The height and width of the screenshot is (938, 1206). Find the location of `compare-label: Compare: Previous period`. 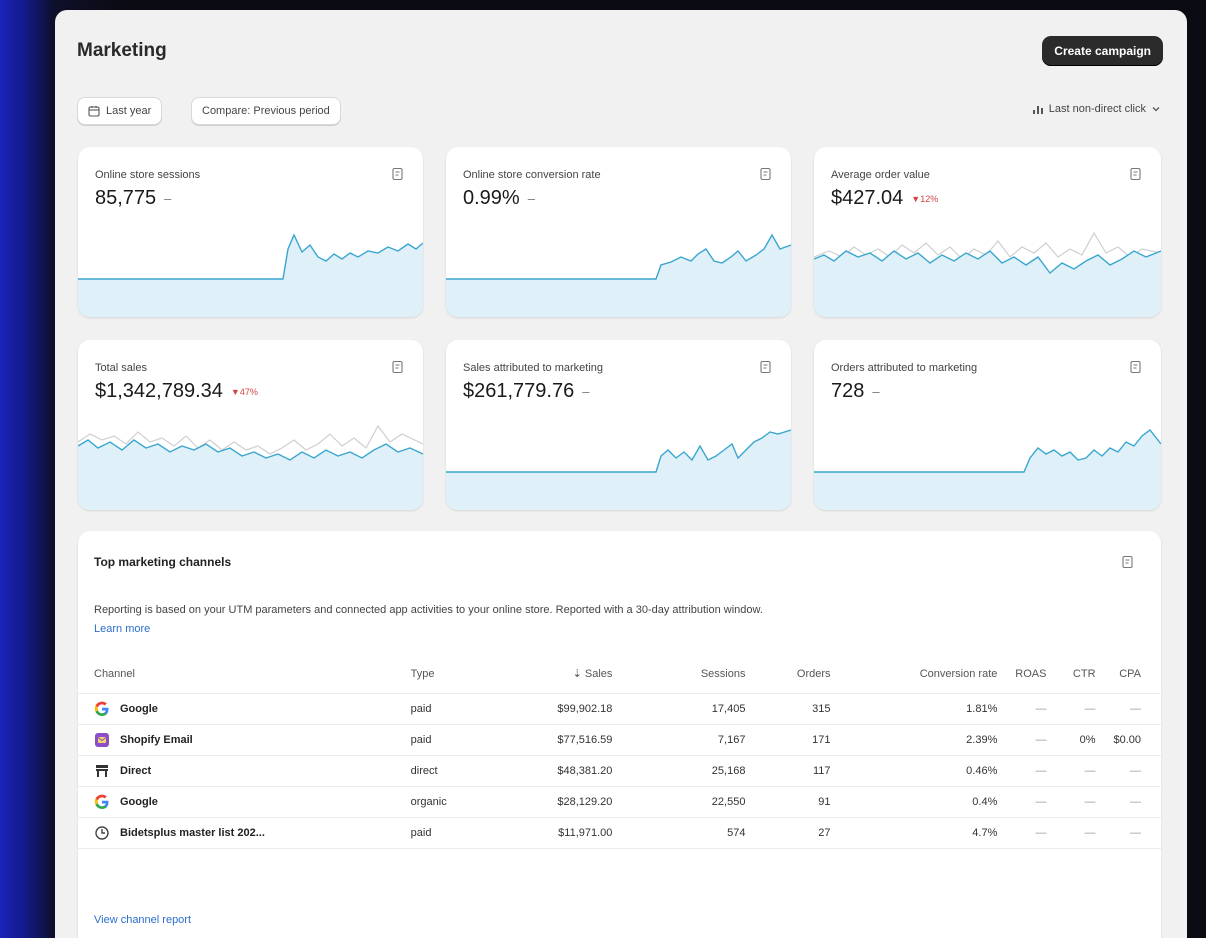

compare-label: Compare: Previous period is located at coordinates (266, 111).